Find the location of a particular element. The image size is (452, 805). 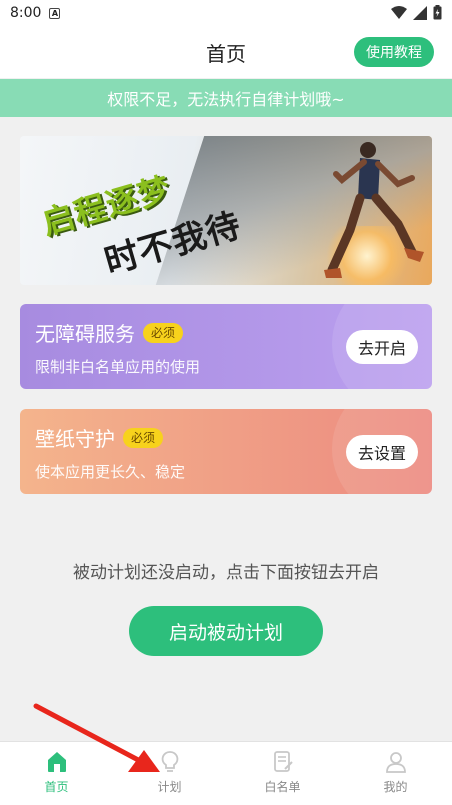

nav-item-whitelist: 白名单 is located at coordinates (282, 773).